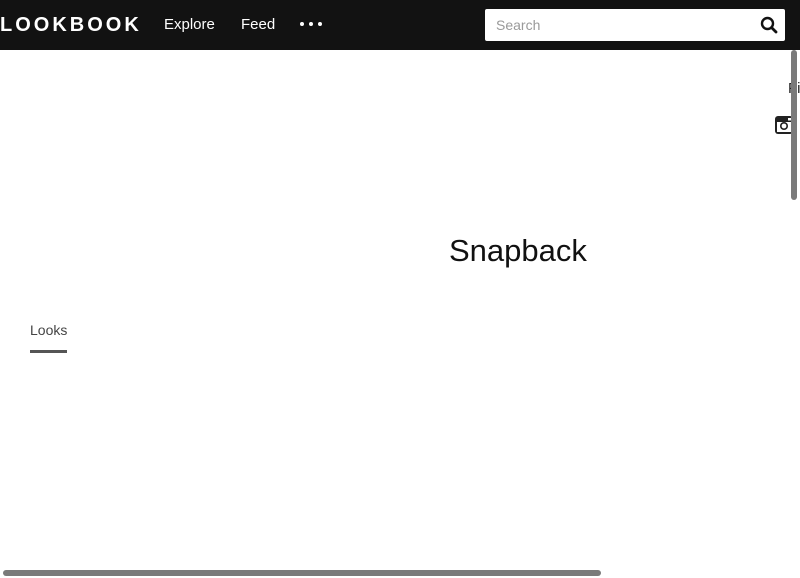 Image resolution: width=800 pixels, height=578 pixels. I want to click on nav-feed-link: Feed, so click(258, 25).